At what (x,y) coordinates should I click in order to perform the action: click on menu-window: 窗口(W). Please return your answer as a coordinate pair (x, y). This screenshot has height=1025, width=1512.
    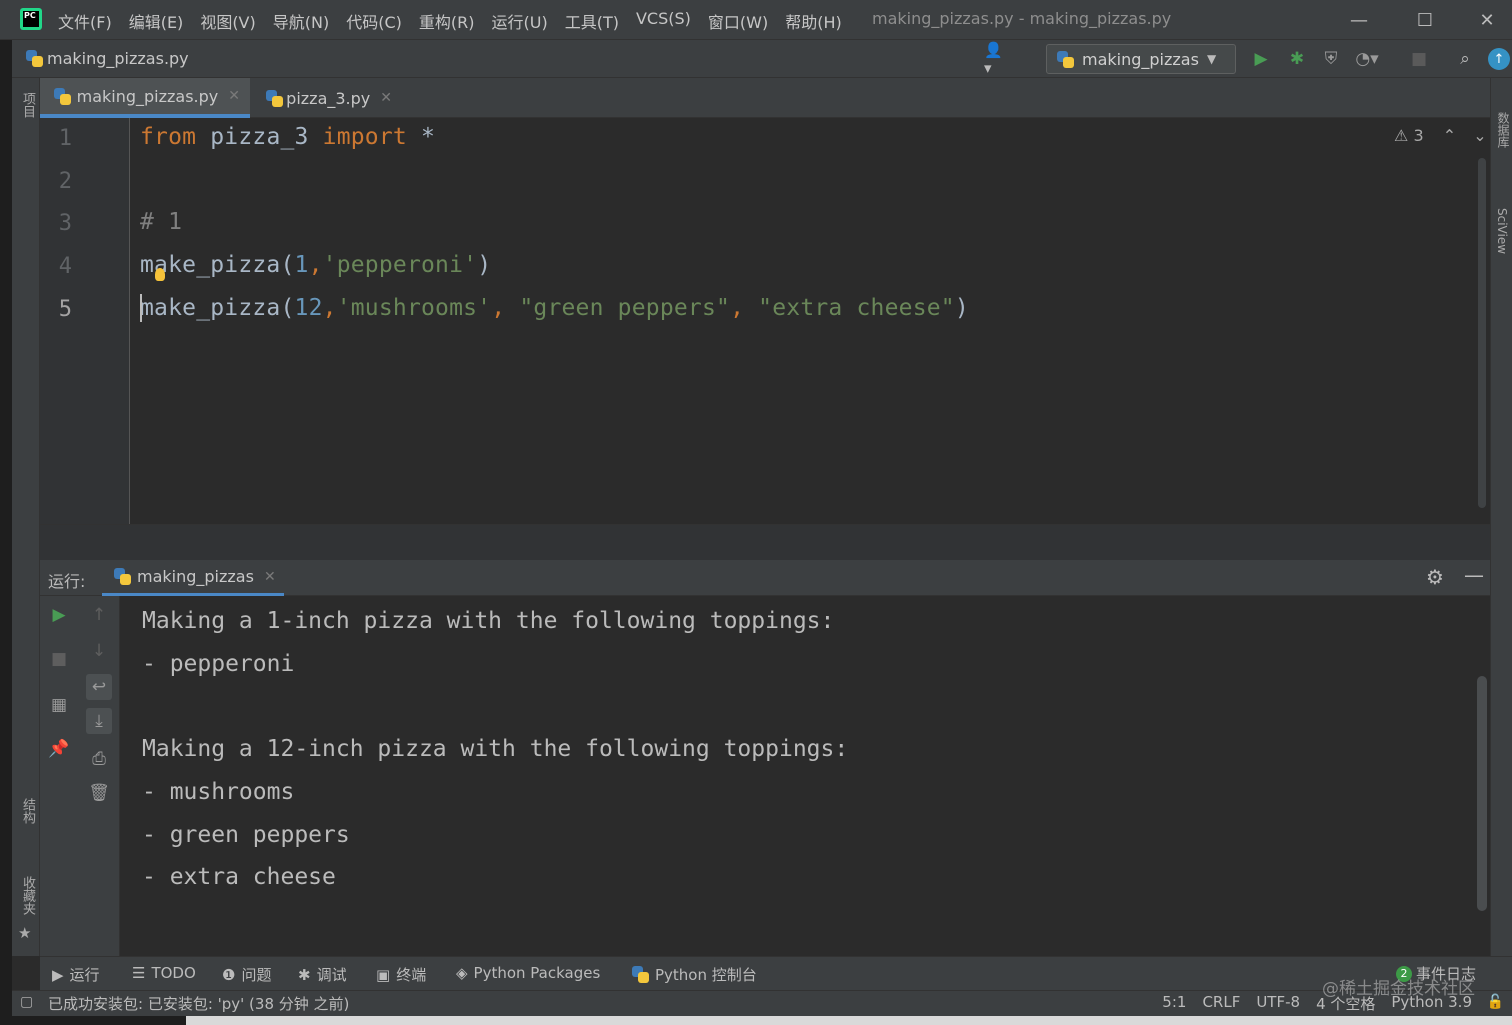
    Looking at the image, I should click on (738, 20).